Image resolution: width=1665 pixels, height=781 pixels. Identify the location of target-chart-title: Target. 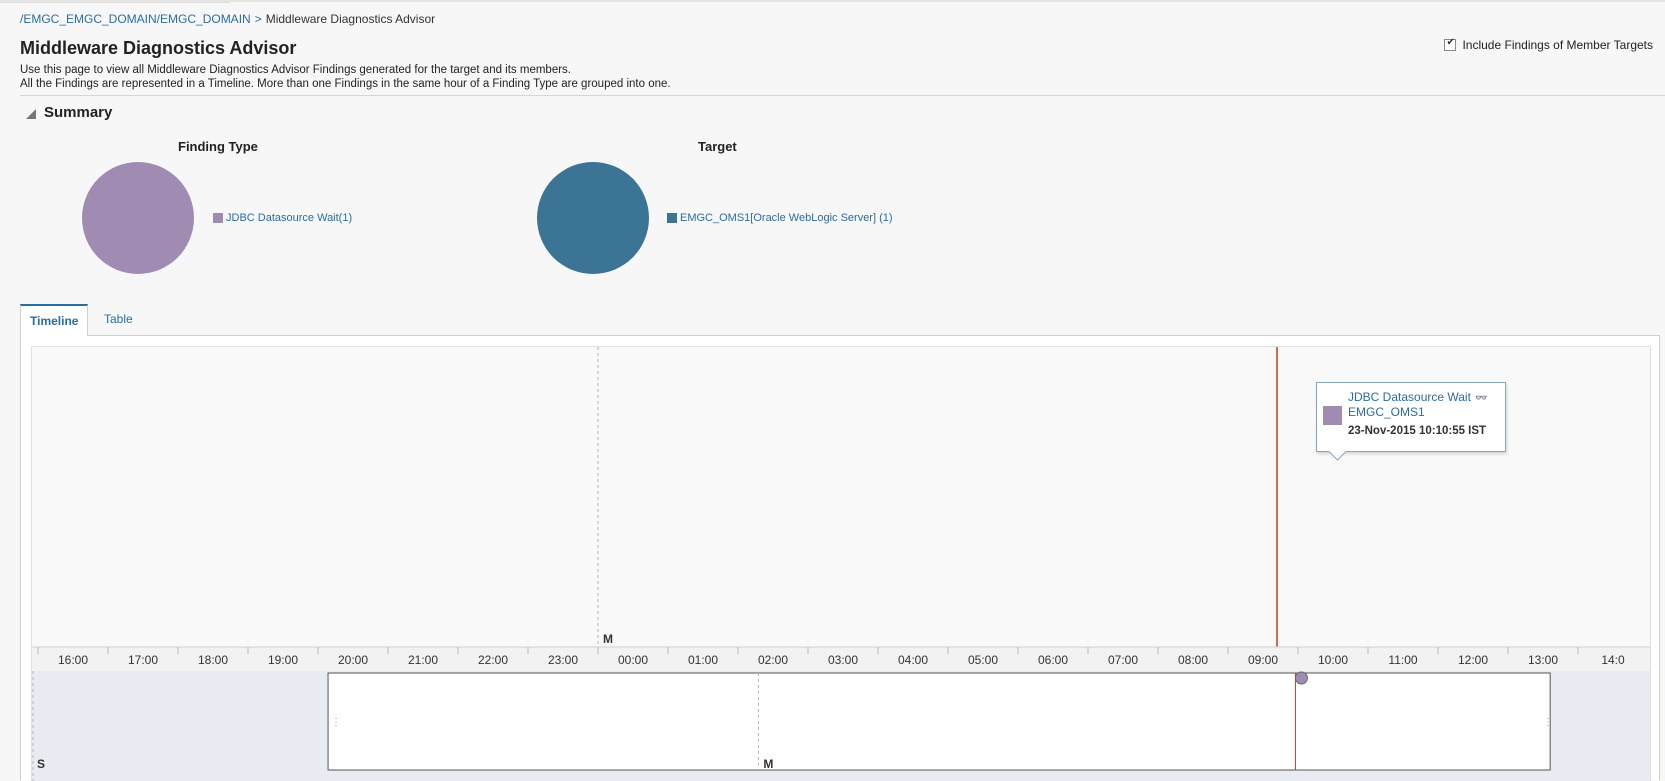
(717, 146).